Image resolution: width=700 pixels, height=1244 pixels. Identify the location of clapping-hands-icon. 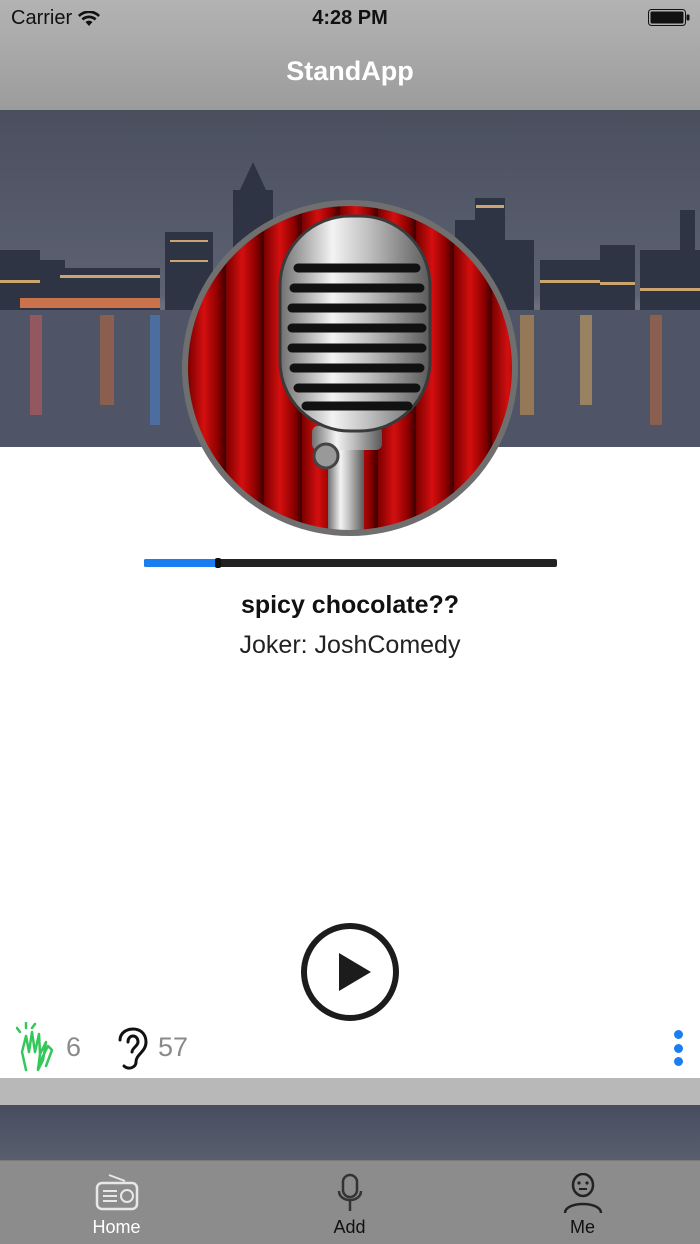
(39, 1048).